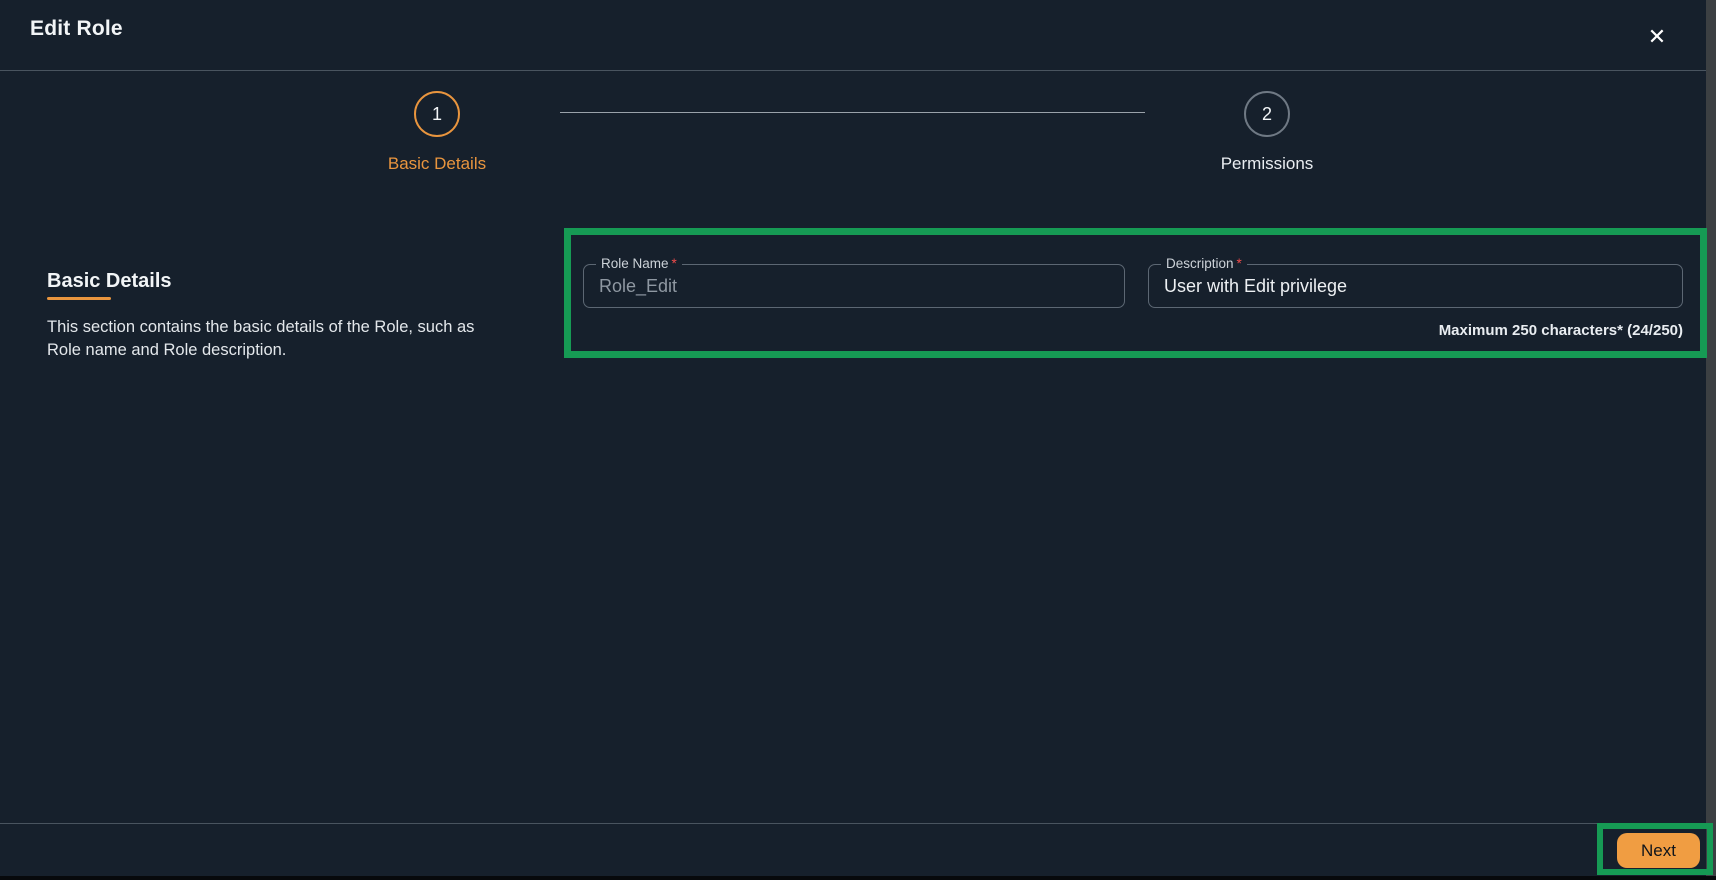 The height and width of the screenshot is (880, 1716). I want to click on dialog-title: Edit Role, so click(76, 28).